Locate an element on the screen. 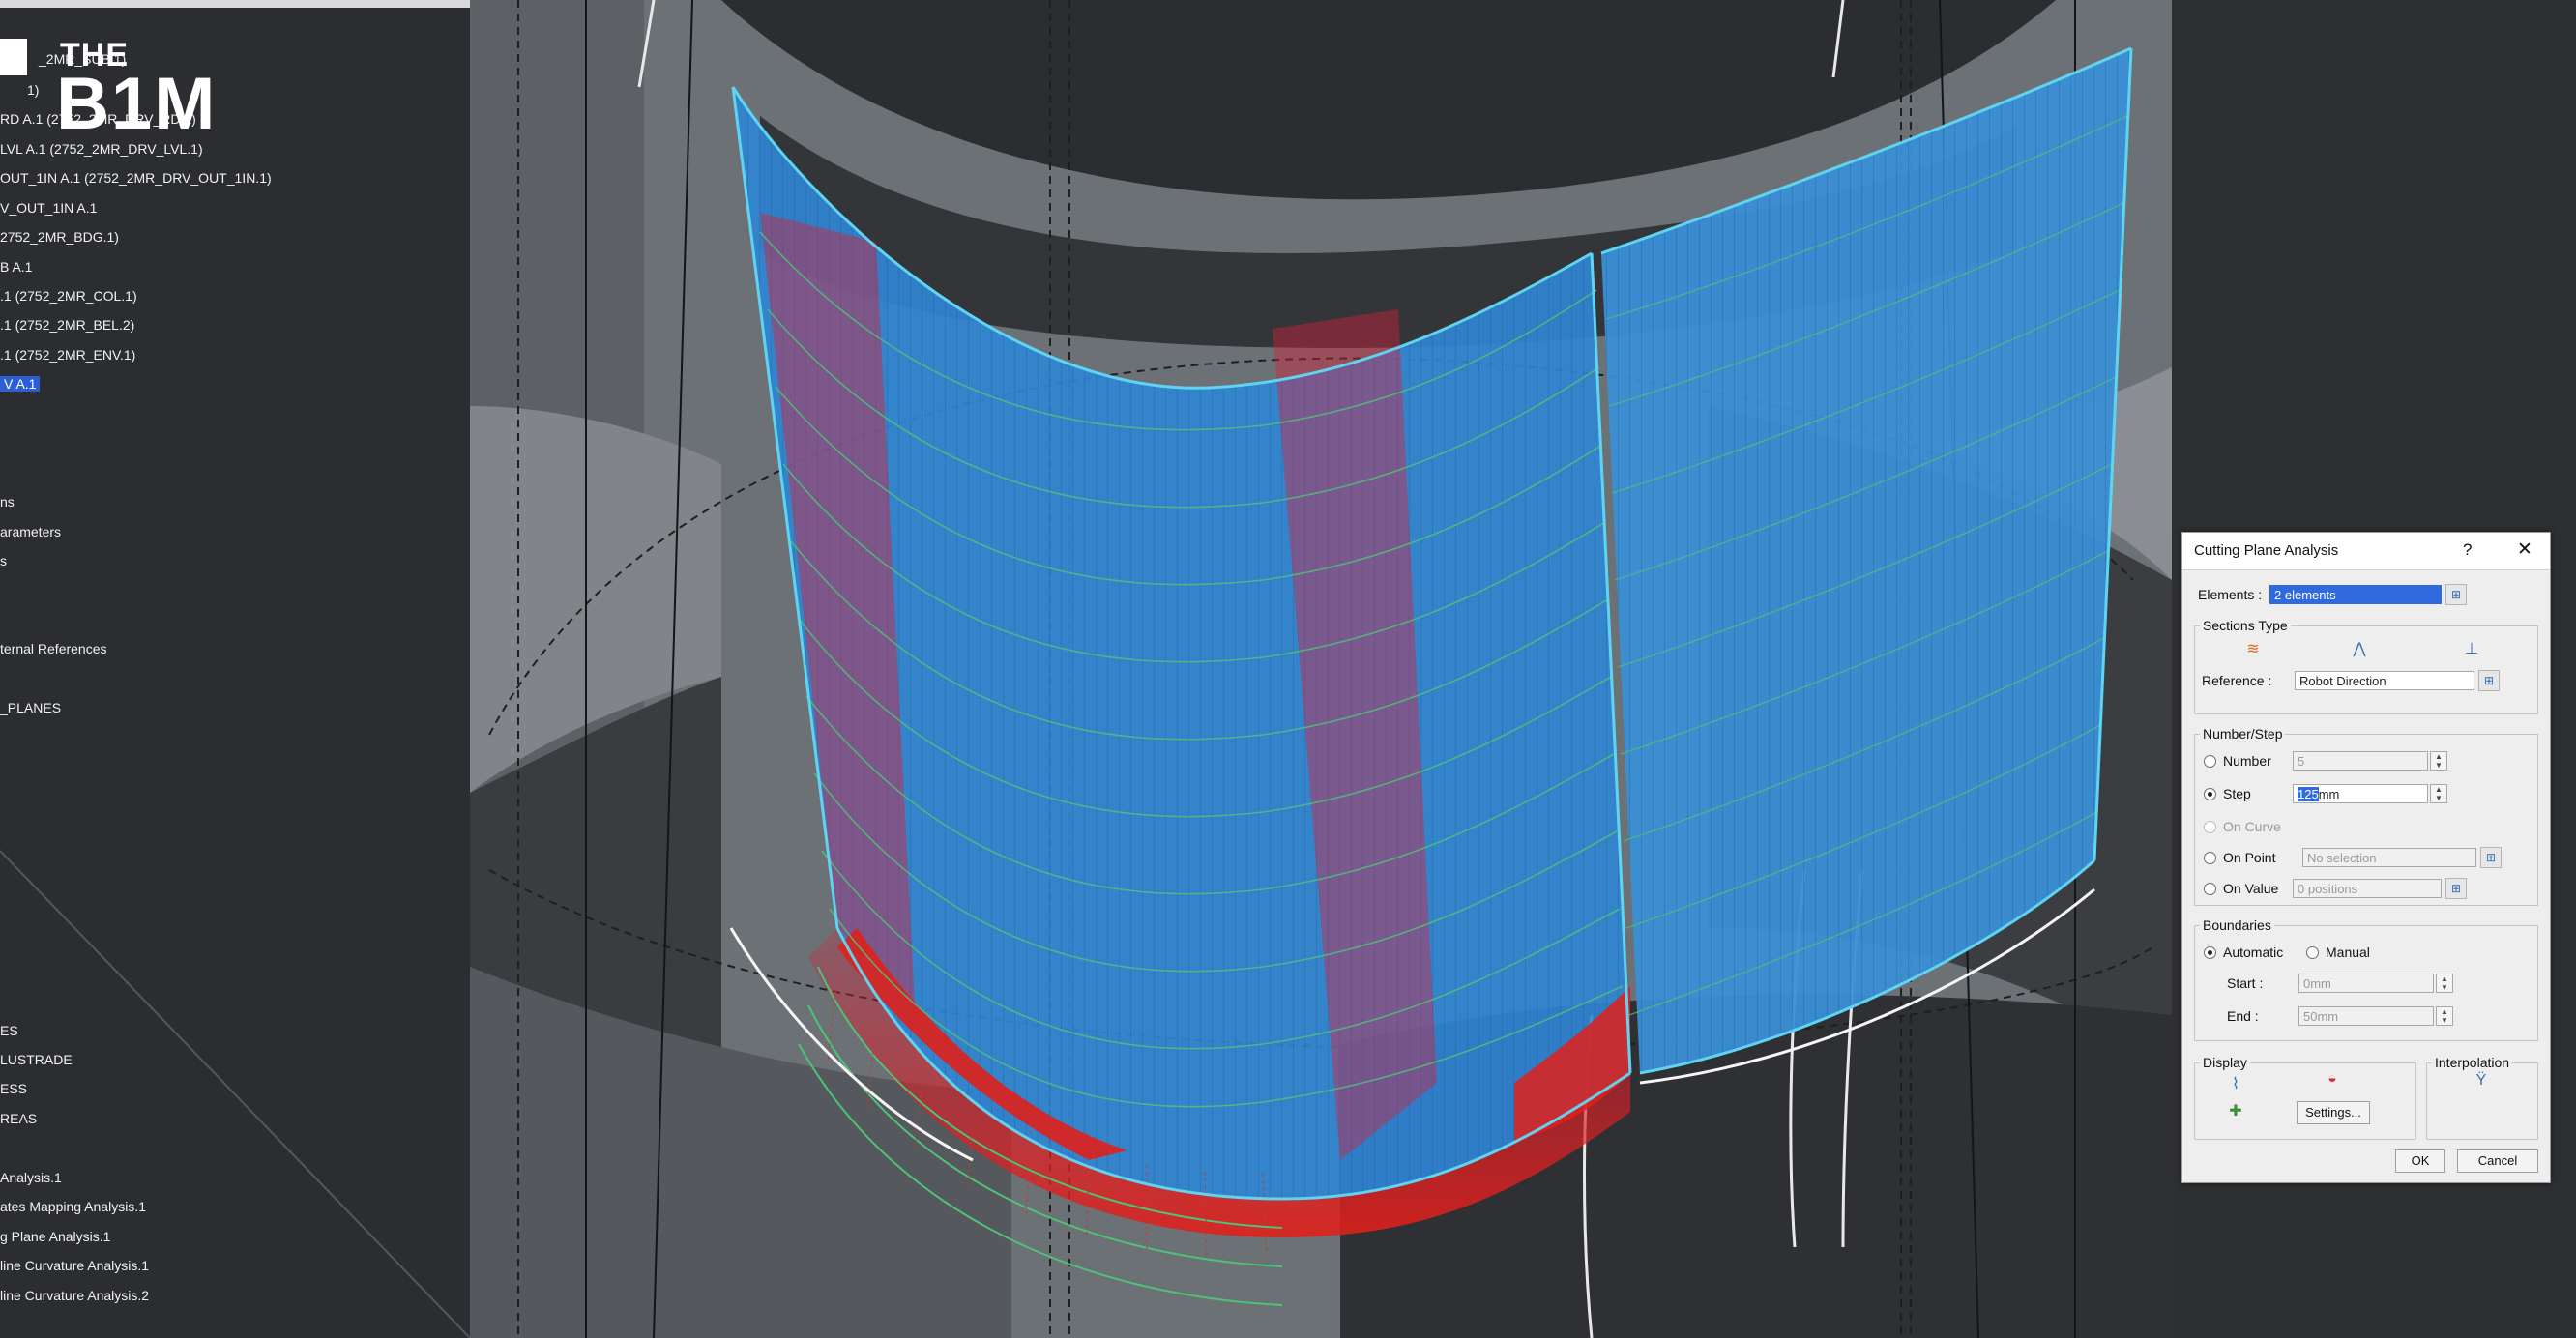  perpendicular-curve-icon: ⊥ is located at coordinates (2471, 649).